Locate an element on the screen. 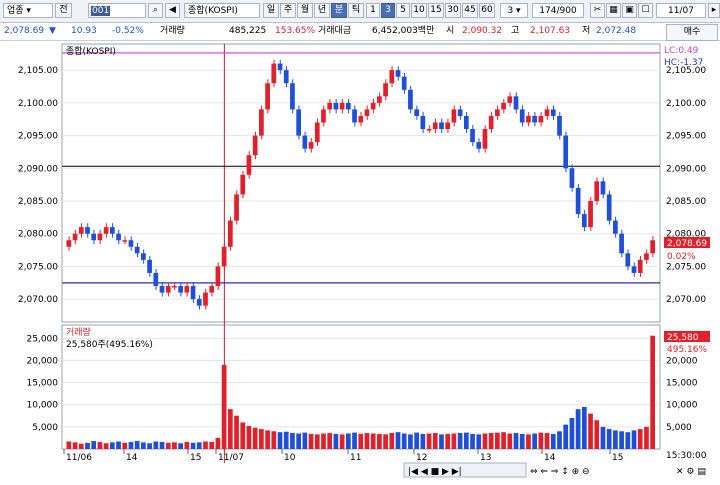 The width and height of the screenshot is (720, 485). info-change-pct: -0.52% is located at coordinates (128, 31).